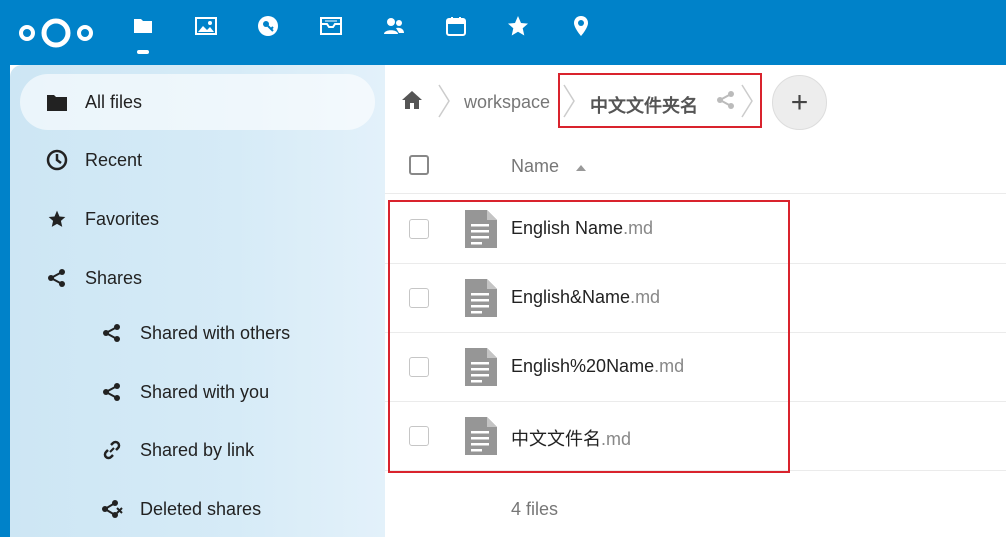  What do you see at coordinates (444, 101) in the screenshot?
I see `breadcrumb-separator-icon` at bounding box center [444, 101].